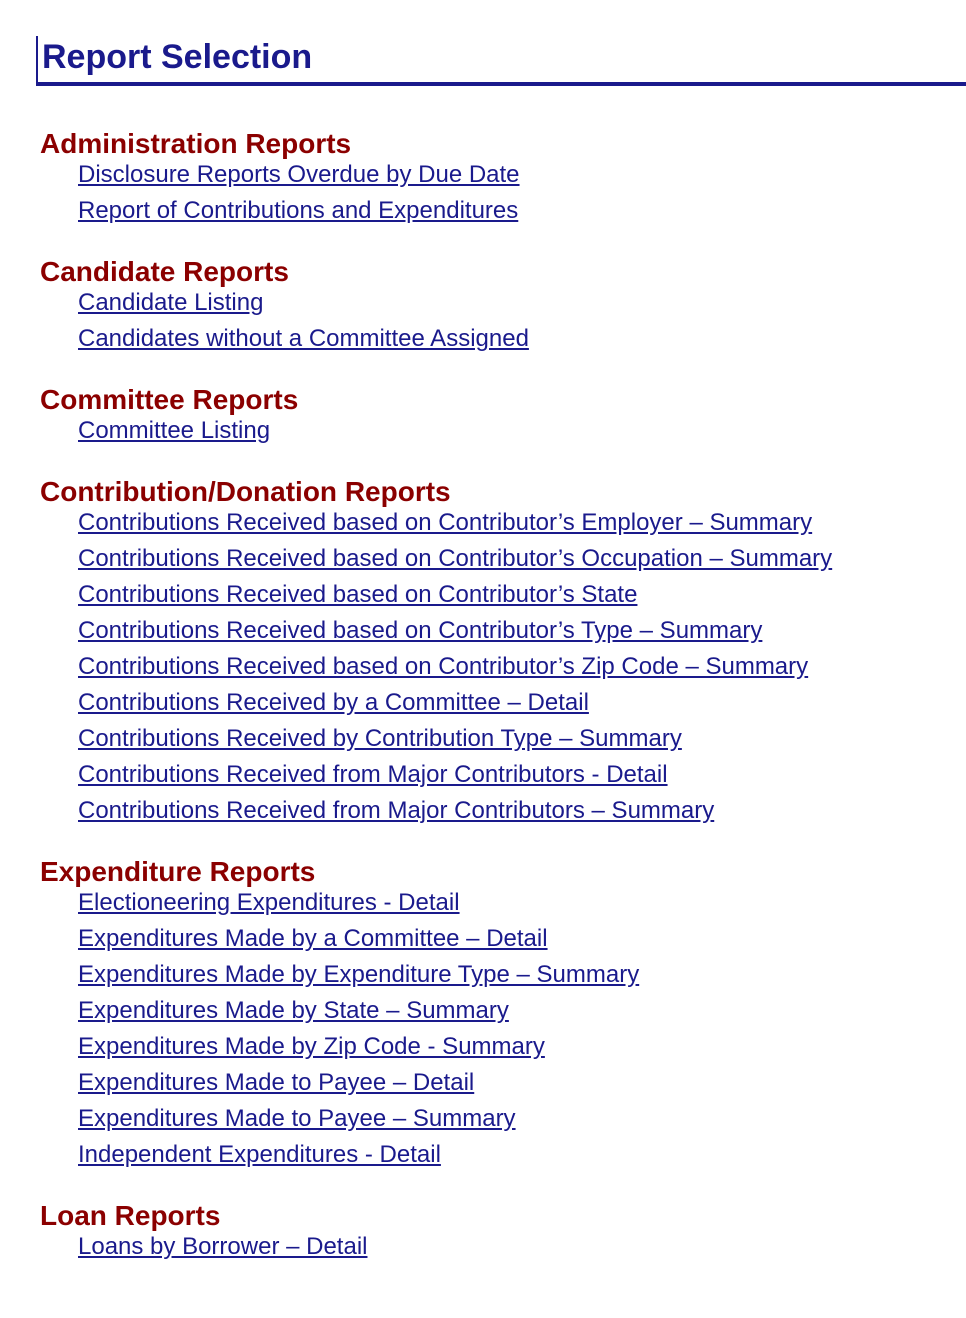  What do you see at coordinates (174, 430) in the screenshot?
I see `report-link-committee-listing: Committee Listing` at bounding box center [174, 430].